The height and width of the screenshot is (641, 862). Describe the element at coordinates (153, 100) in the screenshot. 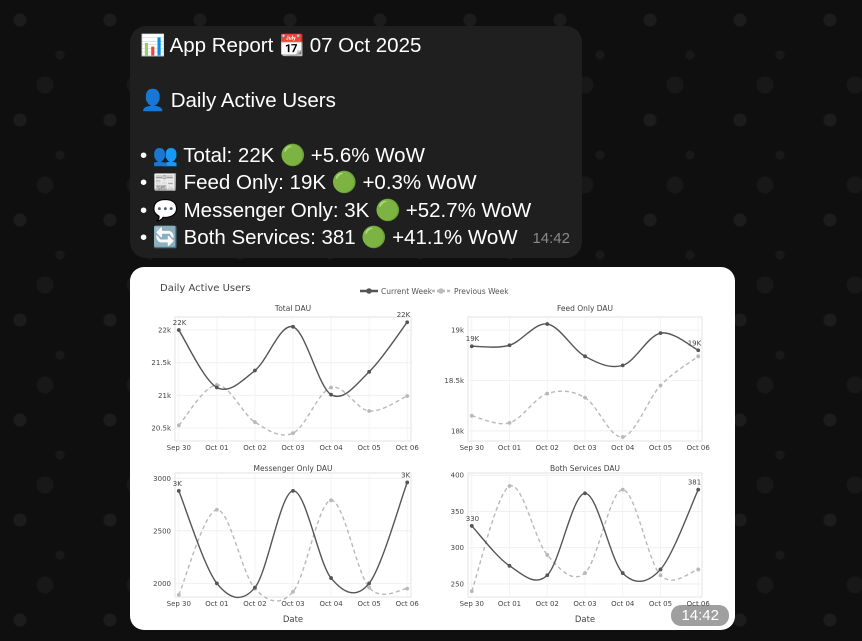

I see `user-icon: 👤` at that location.